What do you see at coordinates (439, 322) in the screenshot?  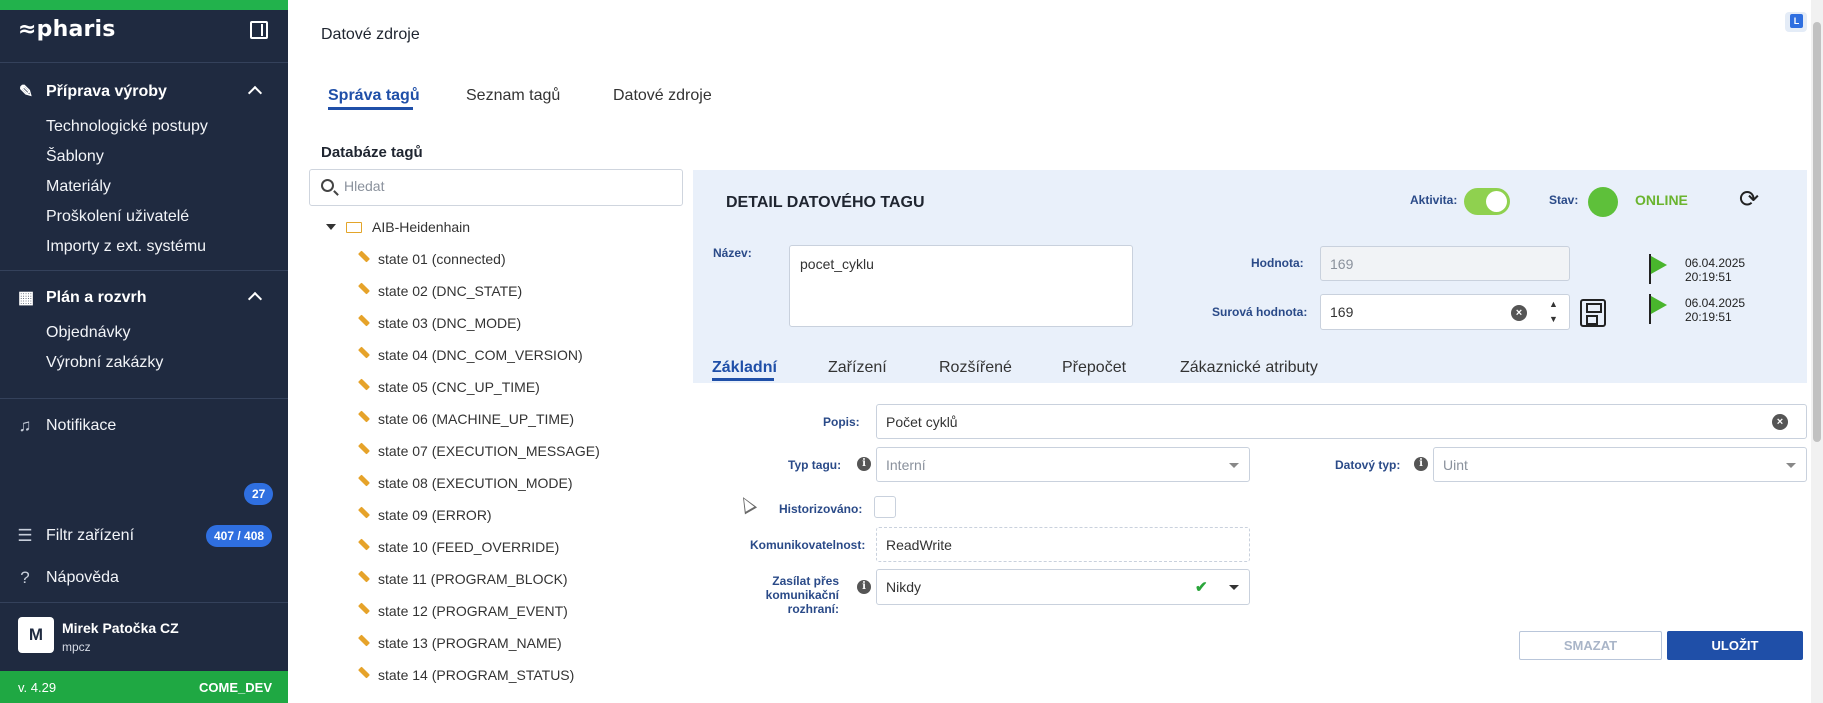 I see `tree-item: state 03 (DNC_MODE)` at bounding box center [439, 322].